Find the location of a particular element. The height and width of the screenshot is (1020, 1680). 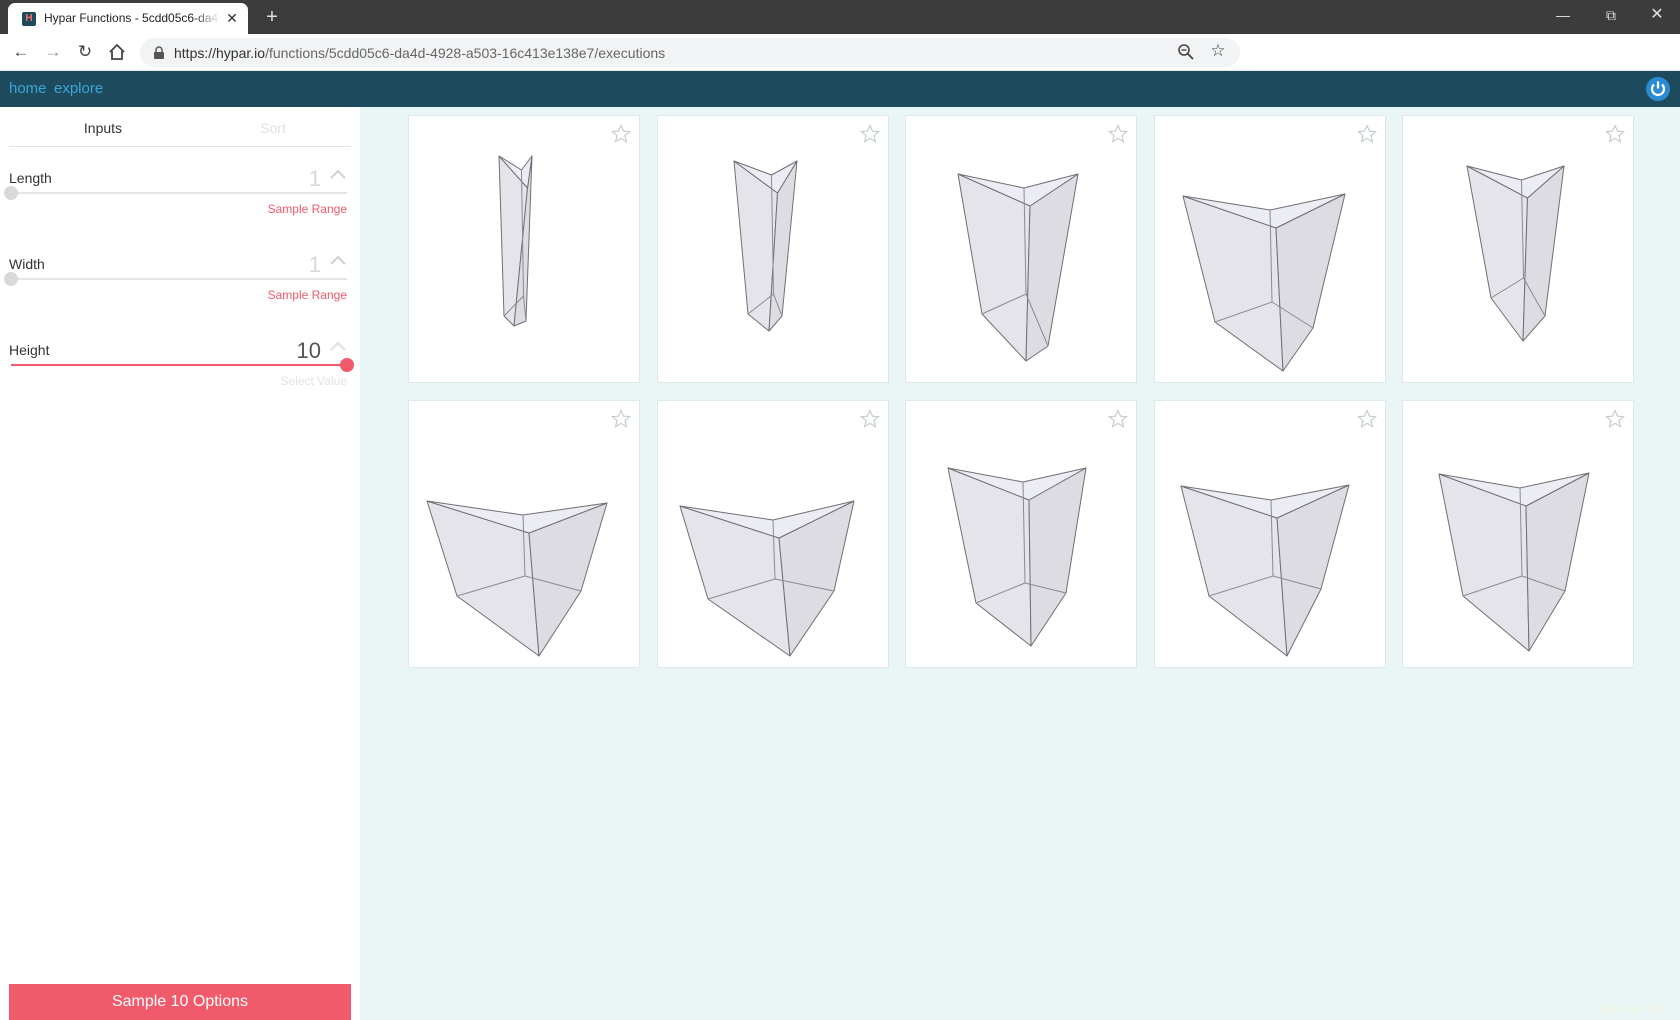

hypar-favicon-icon: H is located at coordinates (29, 19).